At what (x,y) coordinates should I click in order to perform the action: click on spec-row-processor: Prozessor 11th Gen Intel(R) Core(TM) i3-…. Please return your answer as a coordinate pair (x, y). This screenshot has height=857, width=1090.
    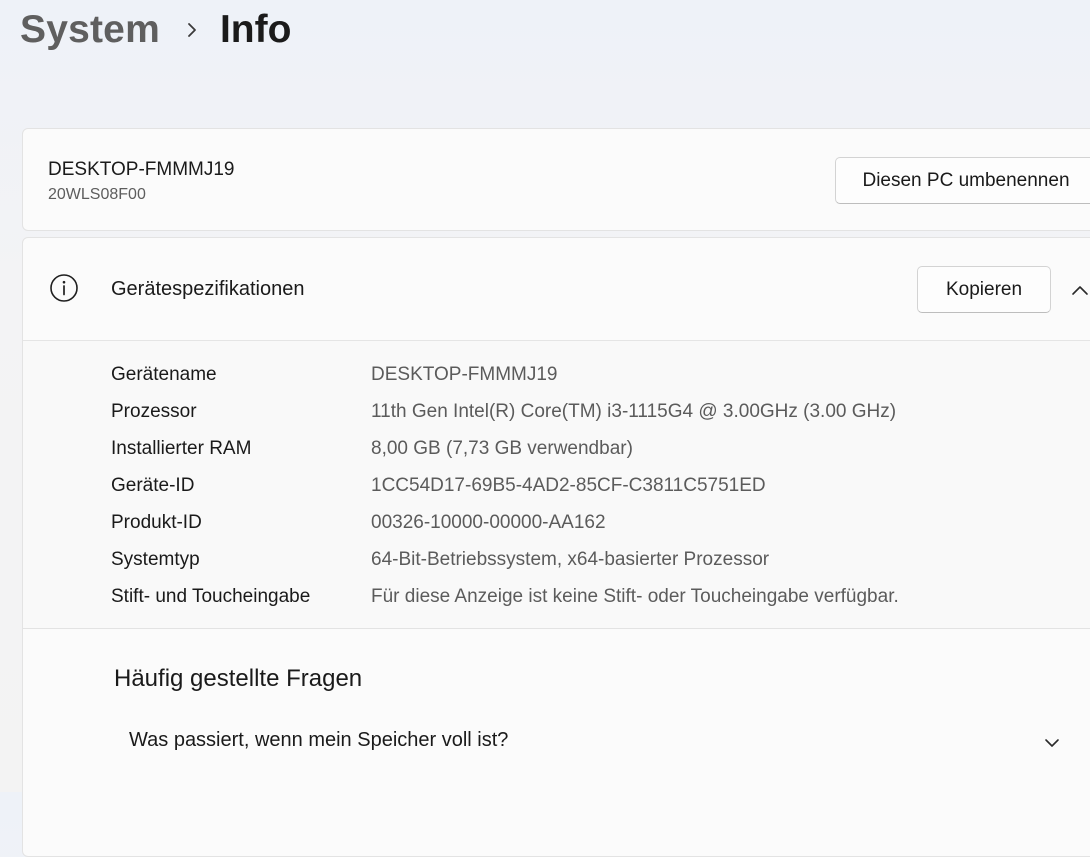
    Looking at the image, I should click on (556, 412).